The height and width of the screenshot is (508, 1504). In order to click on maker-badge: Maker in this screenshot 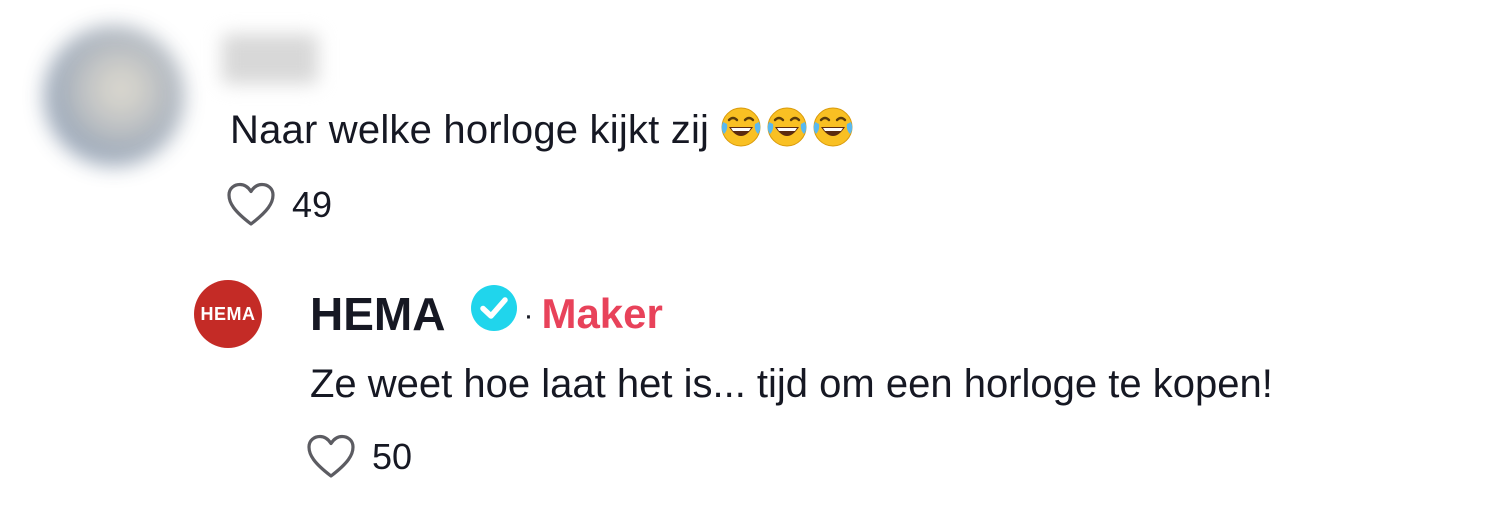, I will do `click(602, 313)`.